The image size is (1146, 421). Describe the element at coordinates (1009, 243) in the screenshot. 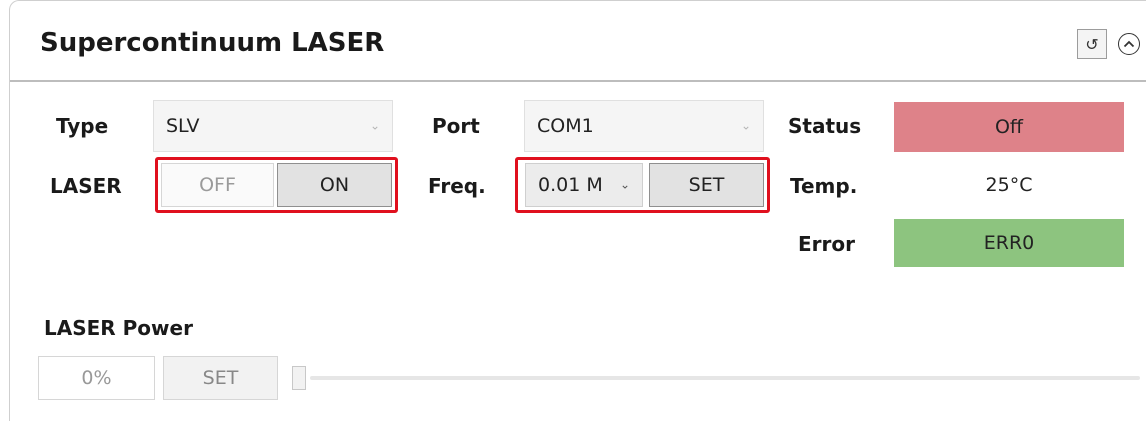

I see `error-indicator: ERR0` at that location.